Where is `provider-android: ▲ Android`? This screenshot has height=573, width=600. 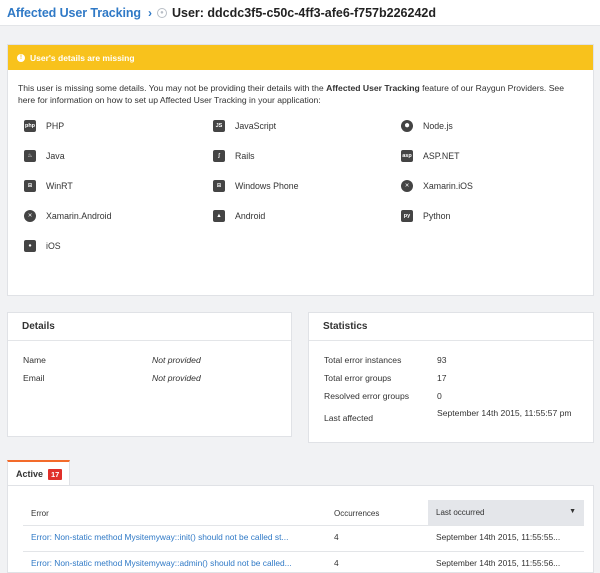
provider-android: ▲ Android is located at coordinates (239, 216).